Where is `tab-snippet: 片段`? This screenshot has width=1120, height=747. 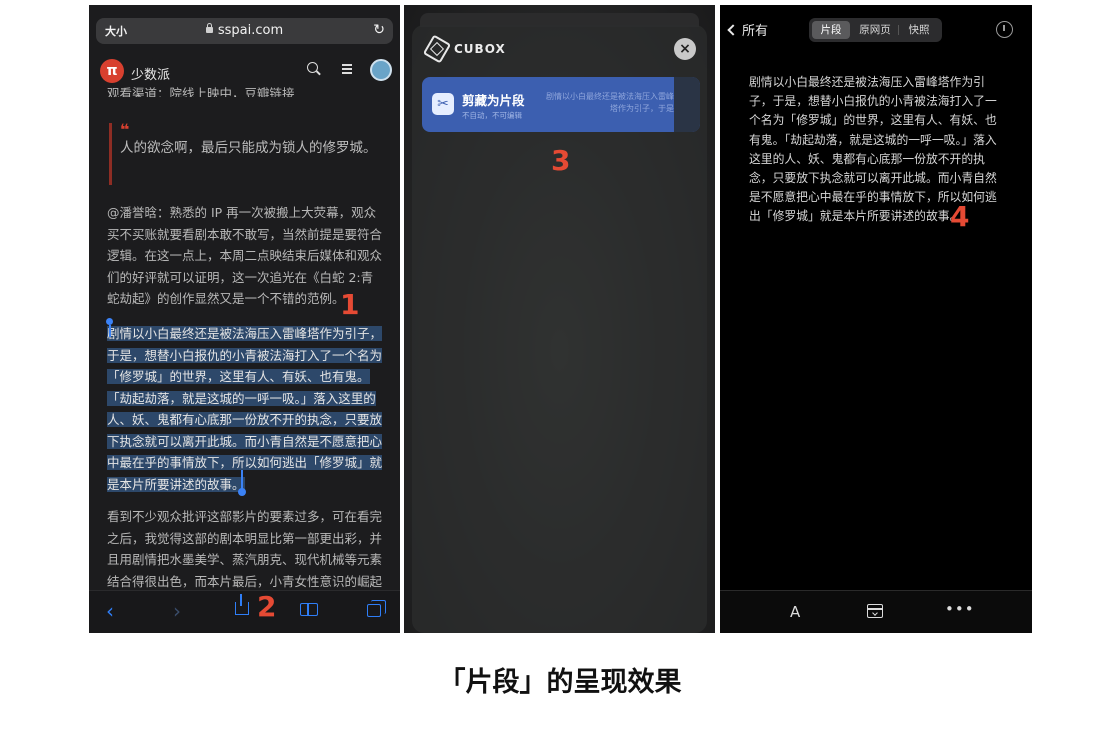 tab-snippet: 片段 is located at coordinates (831, 30).